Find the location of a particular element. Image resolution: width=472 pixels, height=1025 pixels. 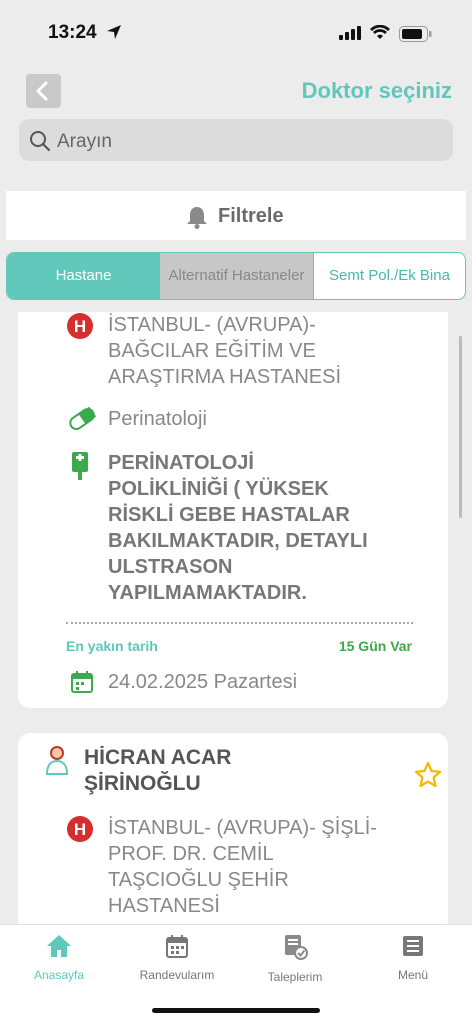

wifi-icon is located at coordinates (380, 32).